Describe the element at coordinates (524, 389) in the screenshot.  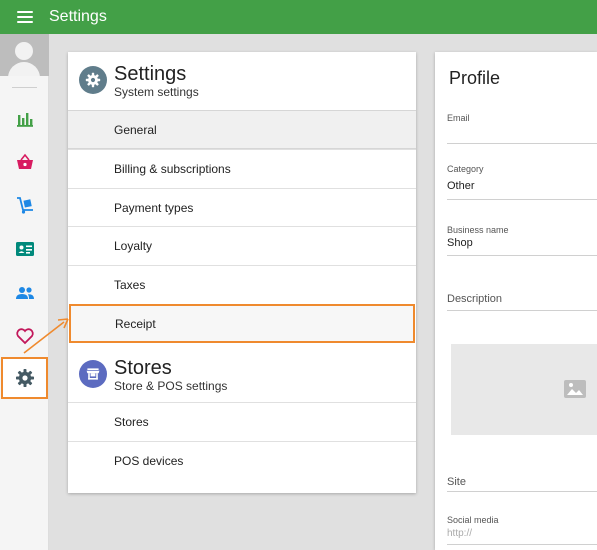
I see `image-upload-area` at that location.